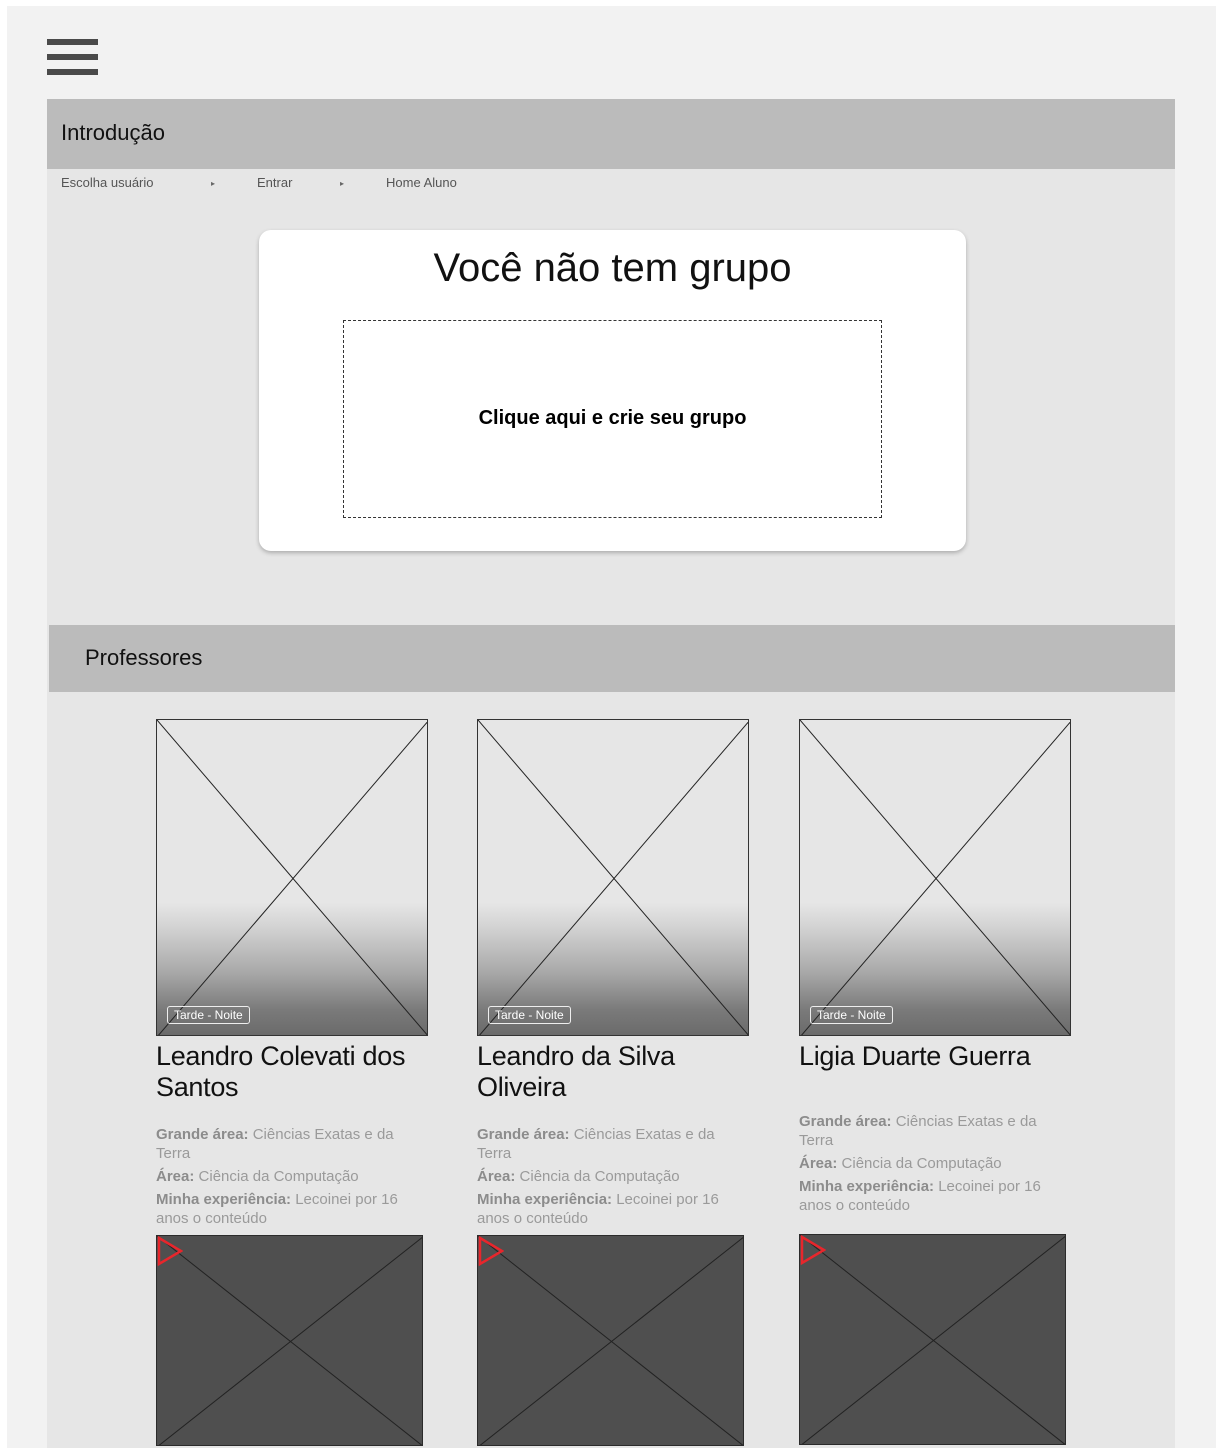 This screenshot has height=1448, width=1216. I want to click on teacher-name: Leandro da Silva Oliveira, so click(607, 1072).